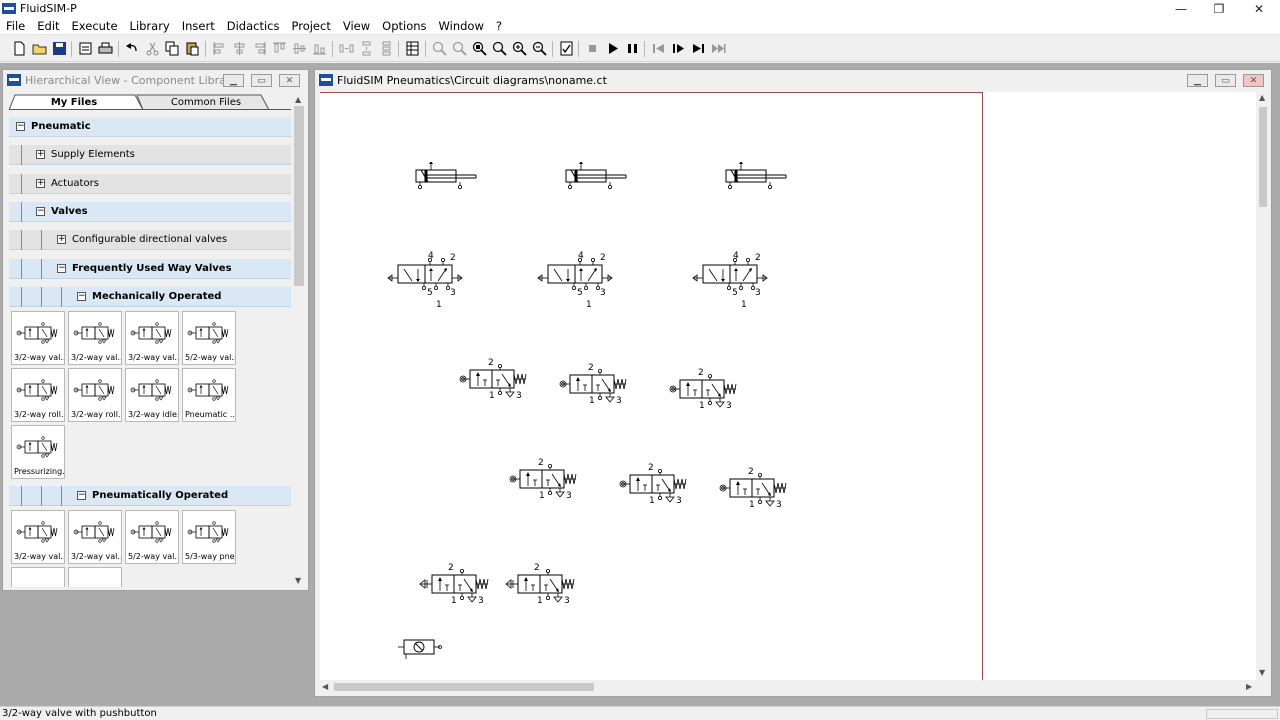 This screenshot has height=720, width=1280. I want to click on menu-project: Project, so click(310, 26).